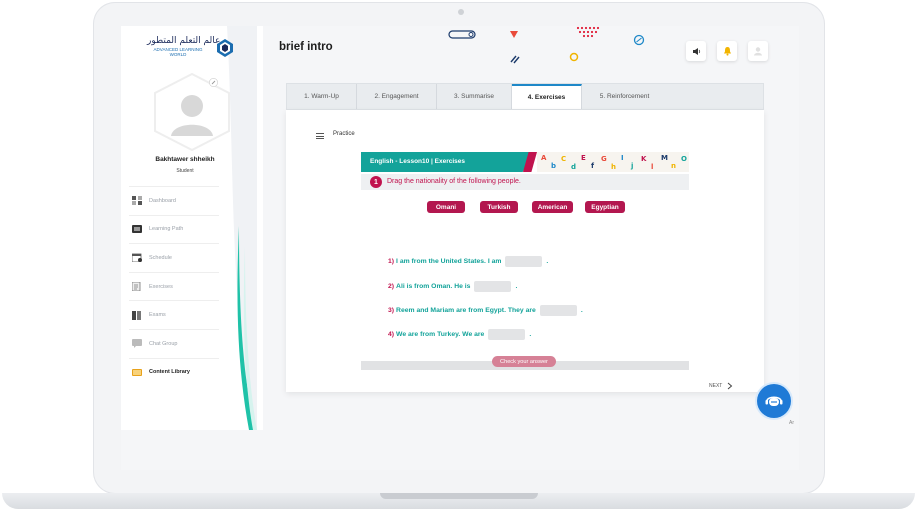  I want to click on sentence-row: 4) We are from Turkey. We are ., so click(459, 334).